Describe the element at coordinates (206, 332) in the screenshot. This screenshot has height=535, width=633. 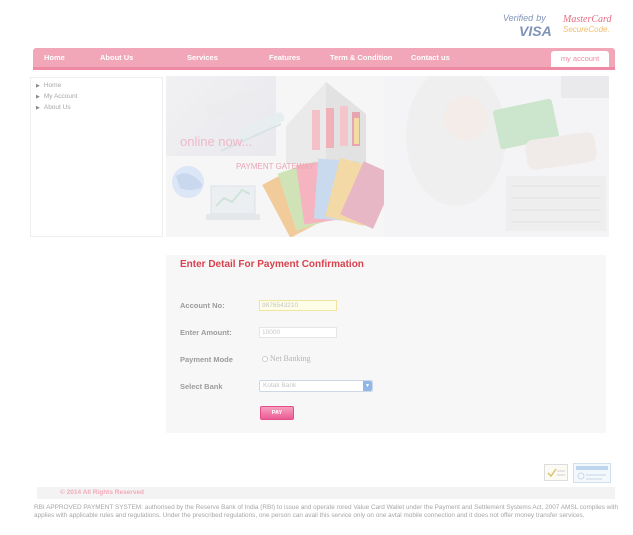
I see `amount-label: Enter Amount:` at that location.